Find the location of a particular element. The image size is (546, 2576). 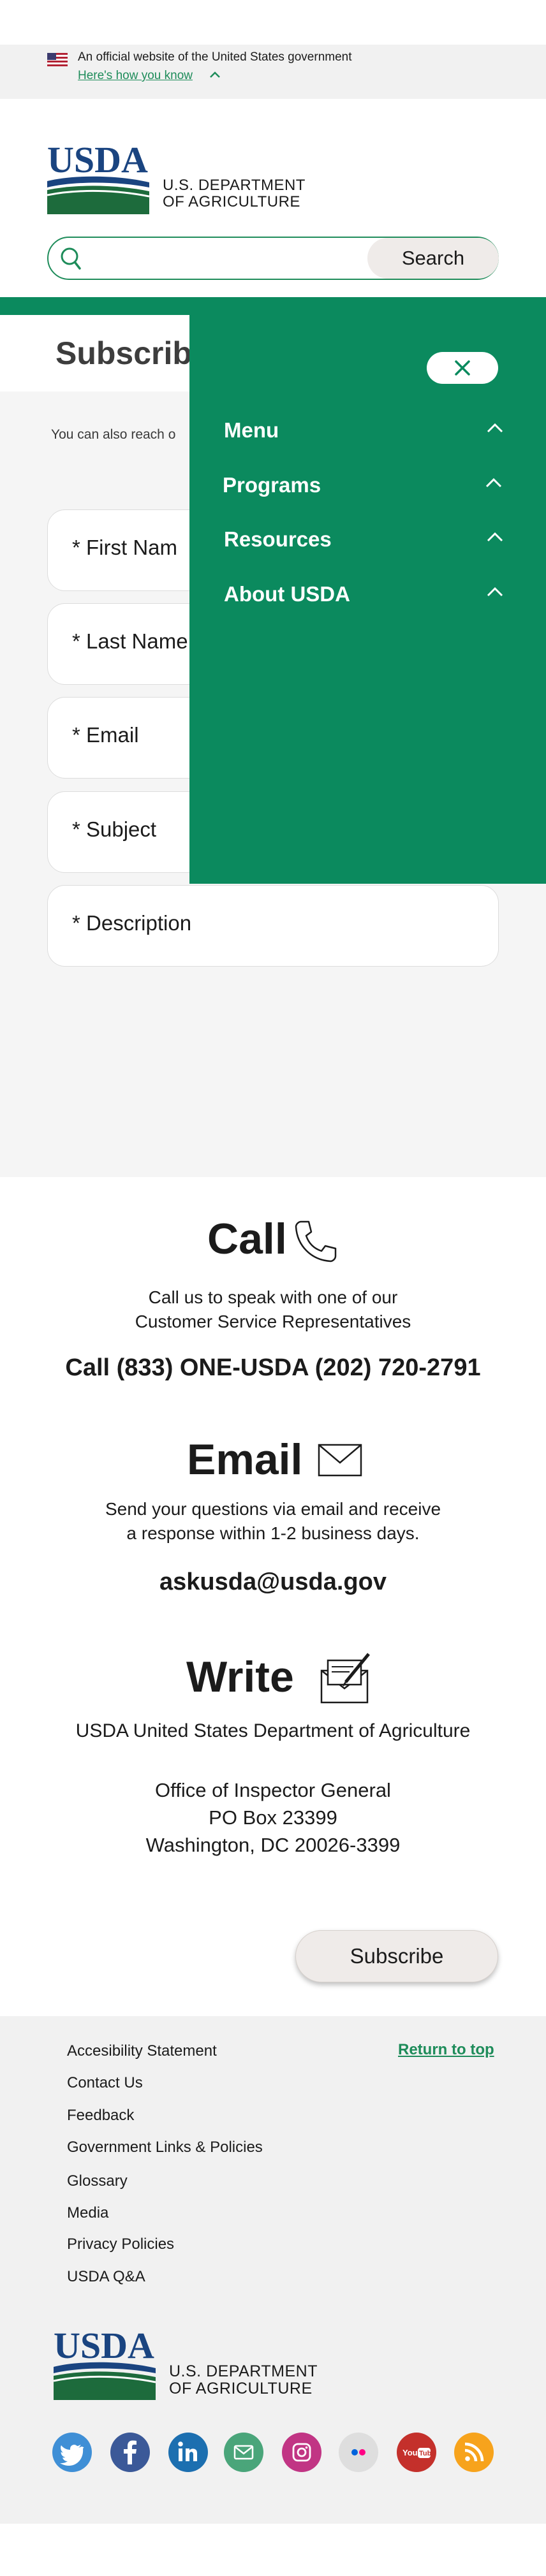

dept-line-2: OF AGRICULTURE is located at coordinates (231, 201).